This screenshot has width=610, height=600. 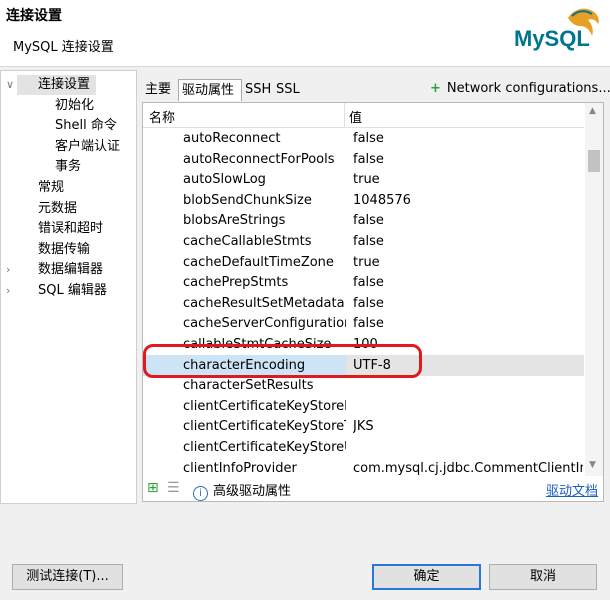 I want to click on table-row: clientCertificateKeyStoreUrl, so click(x=363, y=447).